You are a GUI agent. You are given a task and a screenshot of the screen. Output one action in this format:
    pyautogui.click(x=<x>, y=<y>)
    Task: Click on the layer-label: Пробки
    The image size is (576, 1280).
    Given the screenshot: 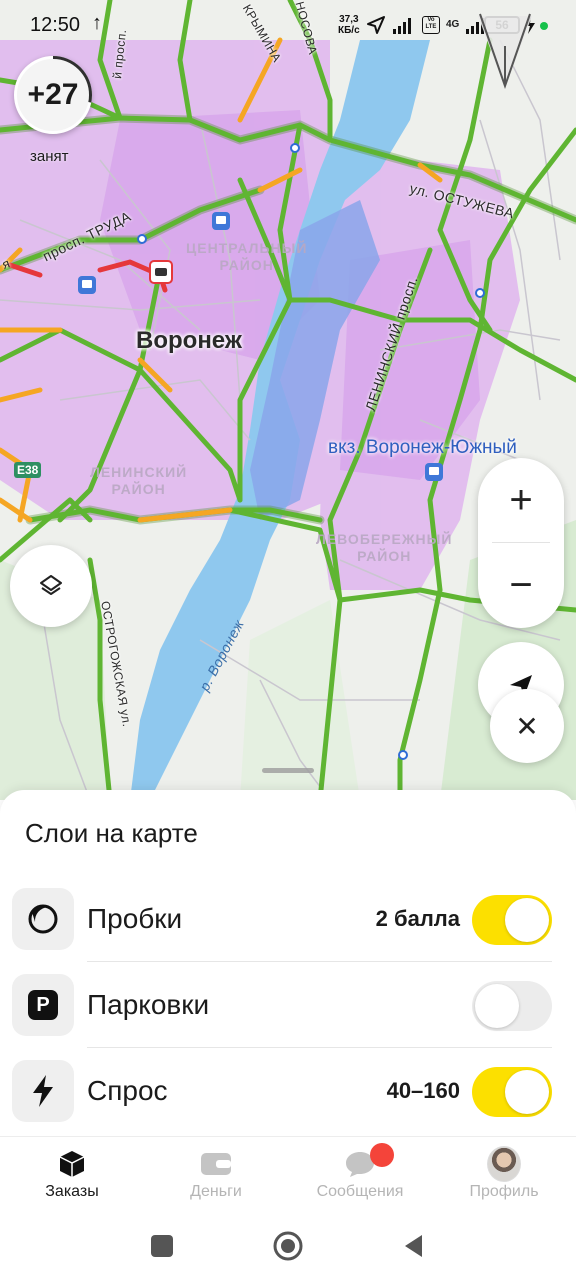 What is the action you would take?
    pyautogui.click(x=135, y=918)
    